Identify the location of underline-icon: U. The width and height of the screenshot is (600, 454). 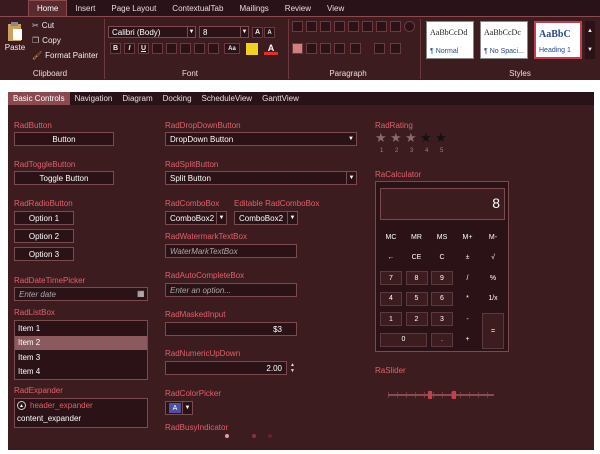
(143, 48).